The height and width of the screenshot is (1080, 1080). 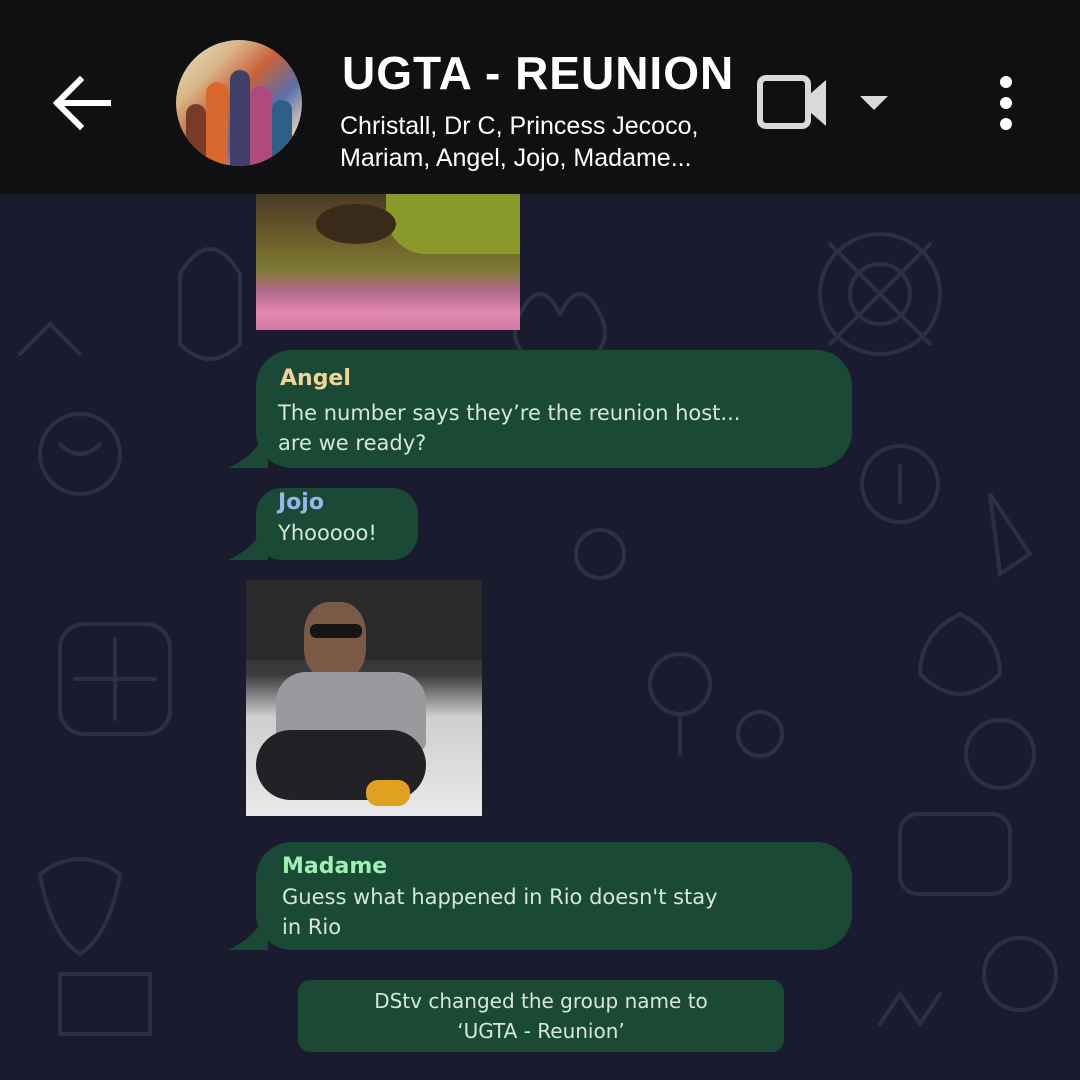 I want to click on group-avatar, so click(x=239, y=103).